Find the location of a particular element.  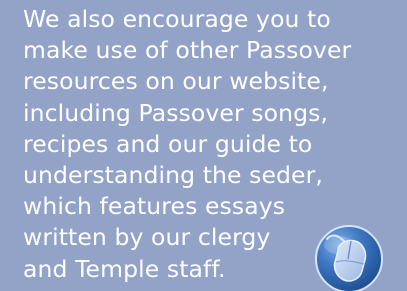

text-line-7: which features essays is located at coordinates (154, 206).